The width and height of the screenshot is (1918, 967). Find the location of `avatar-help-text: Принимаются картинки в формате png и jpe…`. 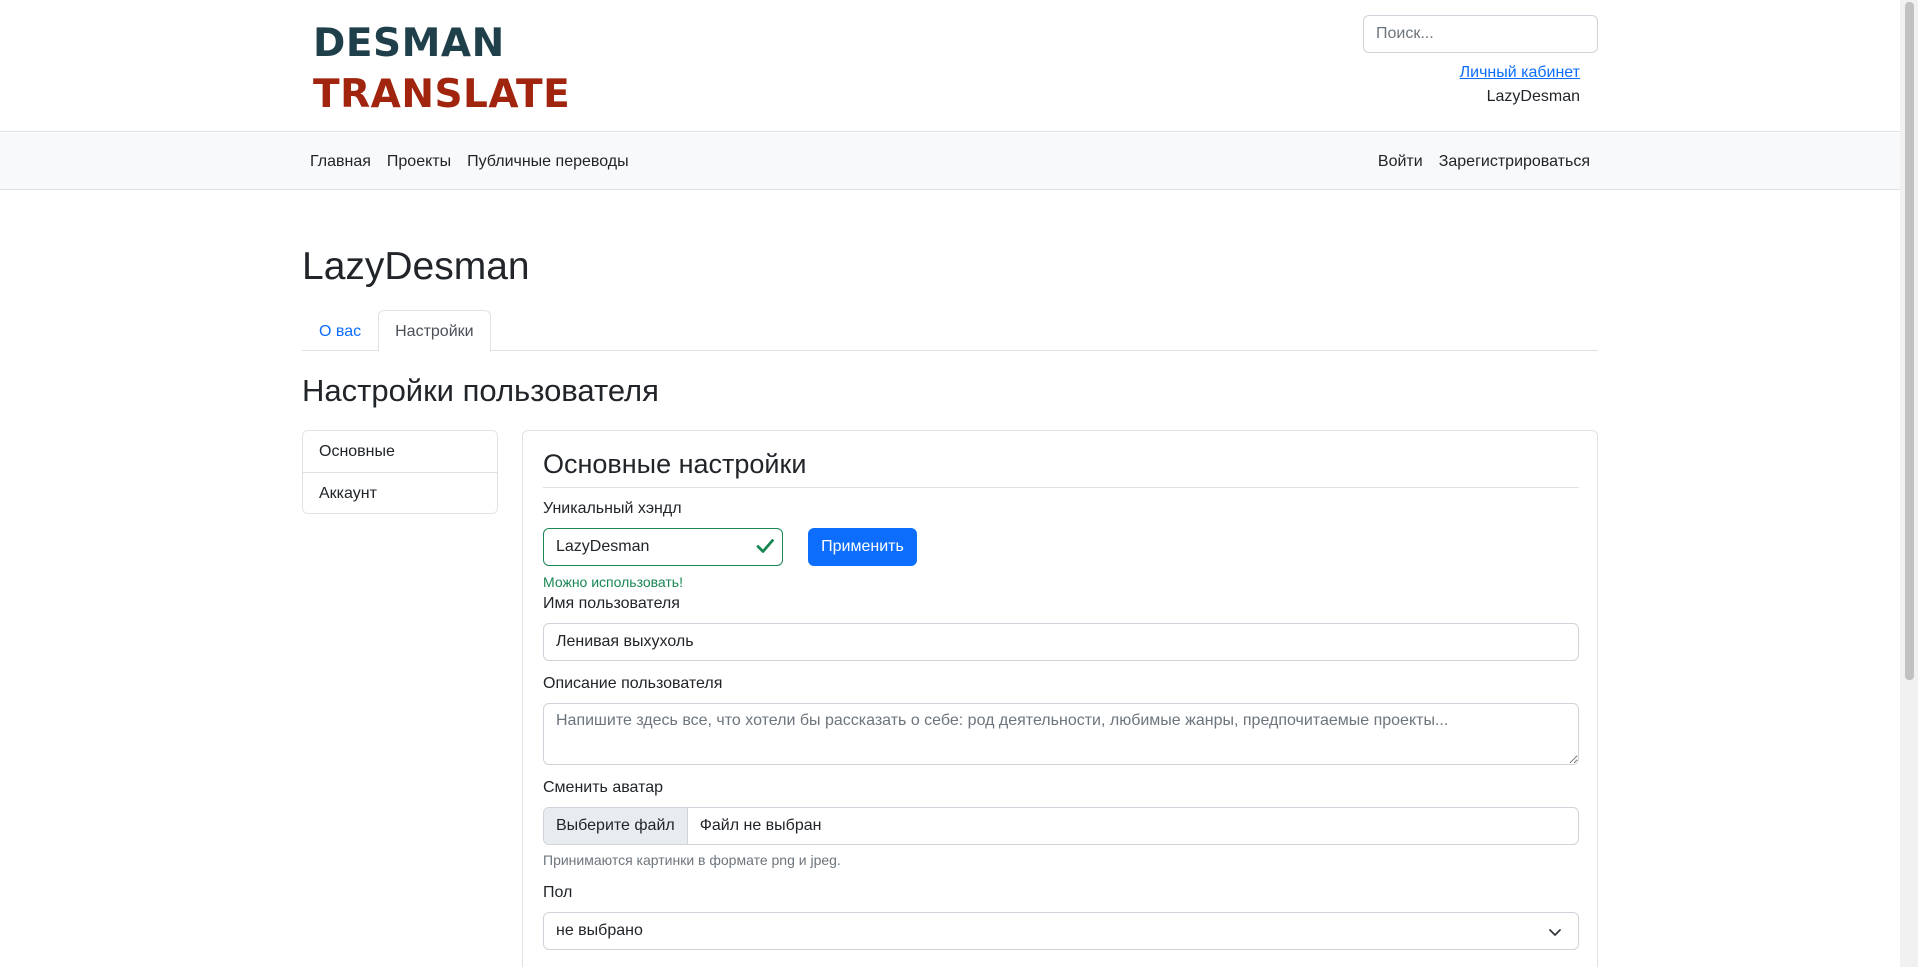

avatar-help-text: Принимаются картинки в формате png и jpe… is located at coordinates (692, 860).